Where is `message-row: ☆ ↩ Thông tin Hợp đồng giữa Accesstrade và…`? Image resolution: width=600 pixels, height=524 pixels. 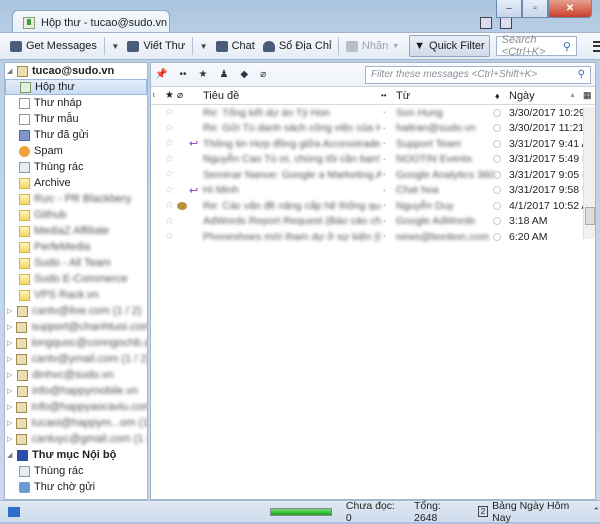 message-row: ☆ ↩ Thông tin Hợp đồng giữa Accesstrade và… is located at coordinates (373, 144).